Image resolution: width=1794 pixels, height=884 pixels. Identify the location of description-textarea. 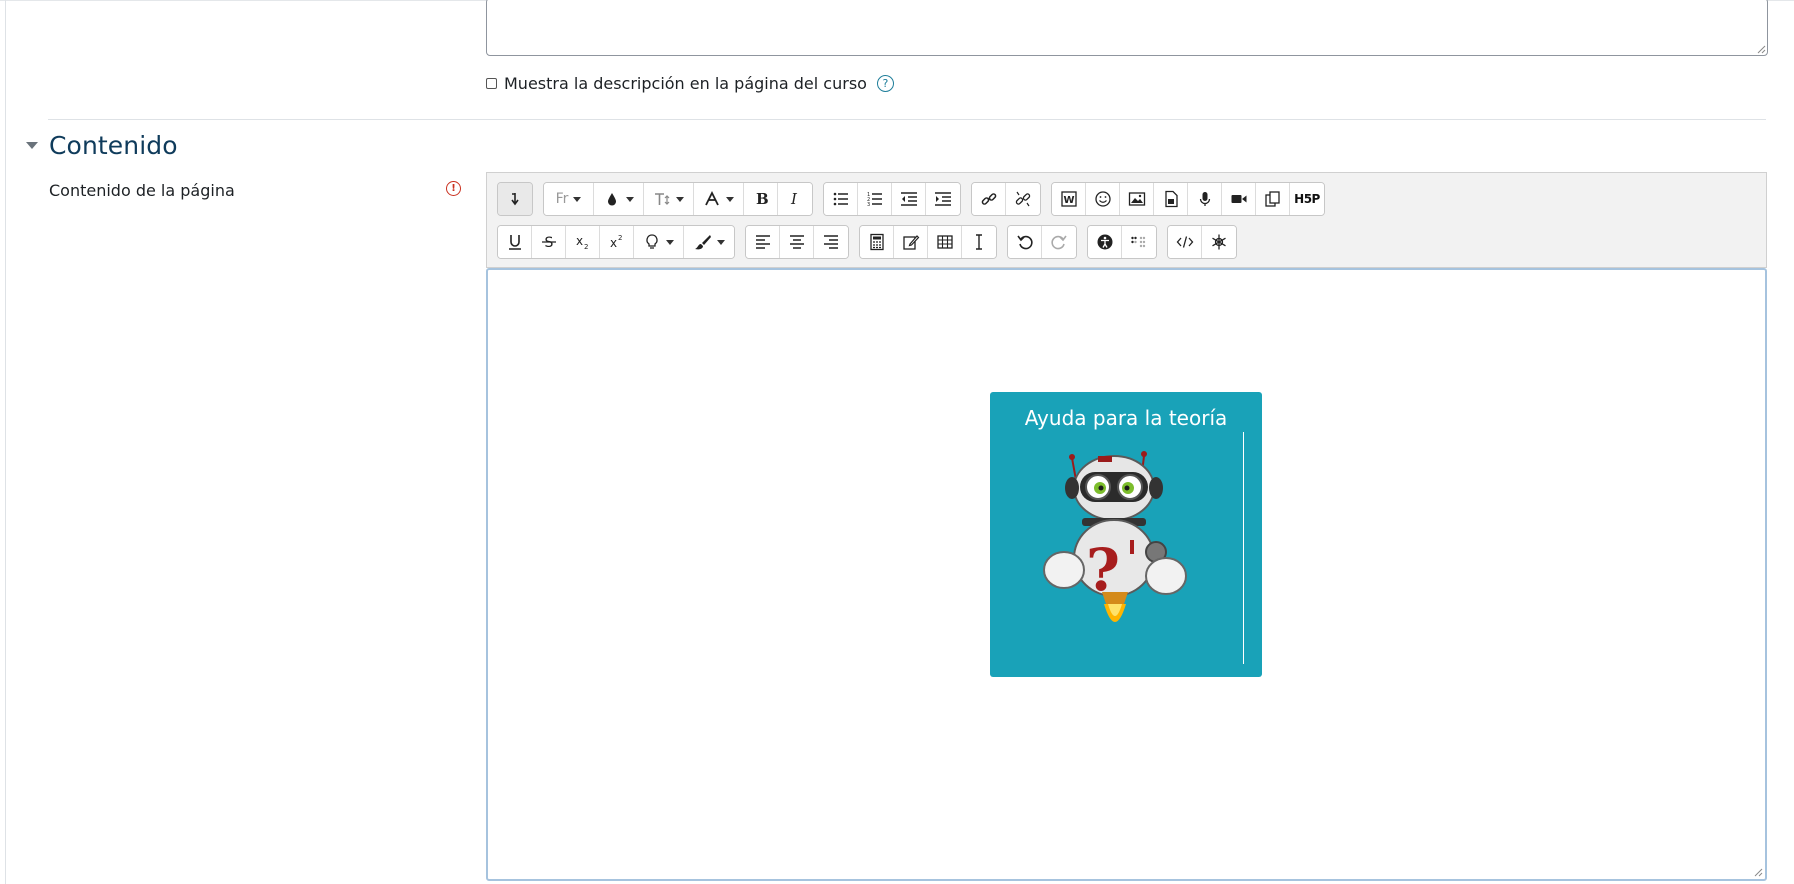
(1127, 28).